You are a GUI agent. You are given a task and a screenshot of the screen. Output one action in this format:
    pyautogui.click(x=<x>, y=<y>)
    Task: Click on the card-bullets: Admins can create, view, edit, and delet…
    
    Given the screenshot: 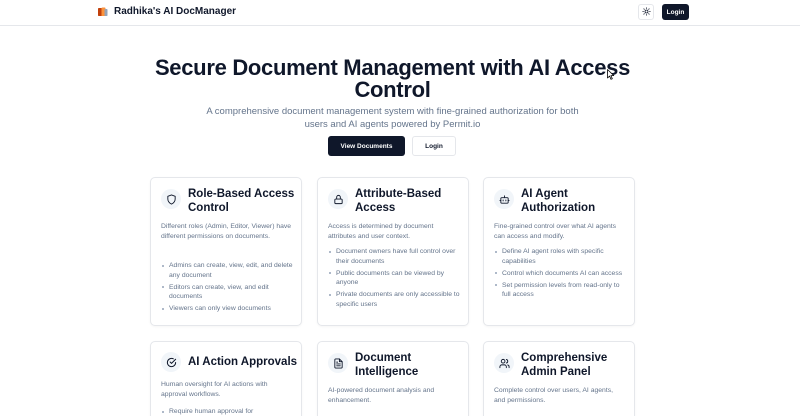 What is the action you would take?
    pyautogui.click(x=228, y=288)
    